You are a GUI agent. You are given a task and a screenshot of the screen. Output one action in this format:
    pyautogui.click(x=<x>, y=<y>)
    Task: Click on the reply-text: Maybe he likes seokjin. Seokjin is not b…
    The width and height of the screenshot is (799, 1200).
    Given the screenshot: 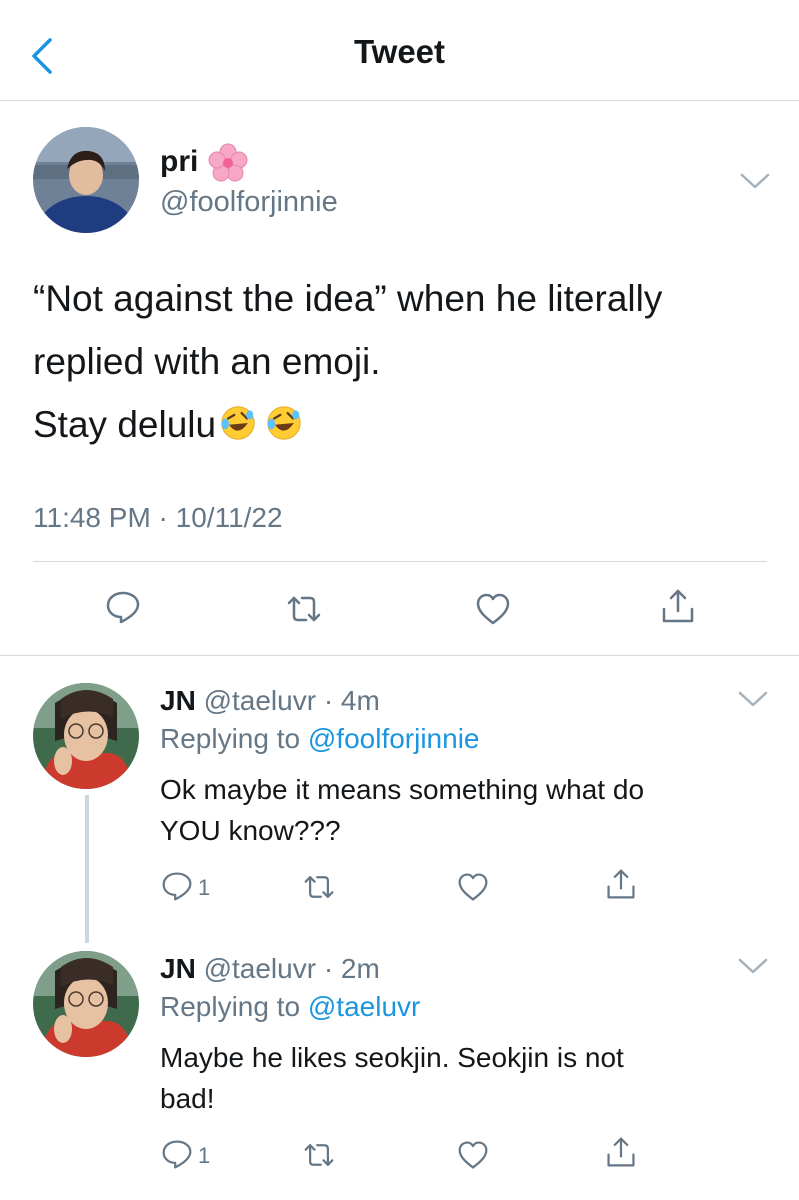 What is the action you would take?
    pyautogui.click(x=460, y=1078)
    